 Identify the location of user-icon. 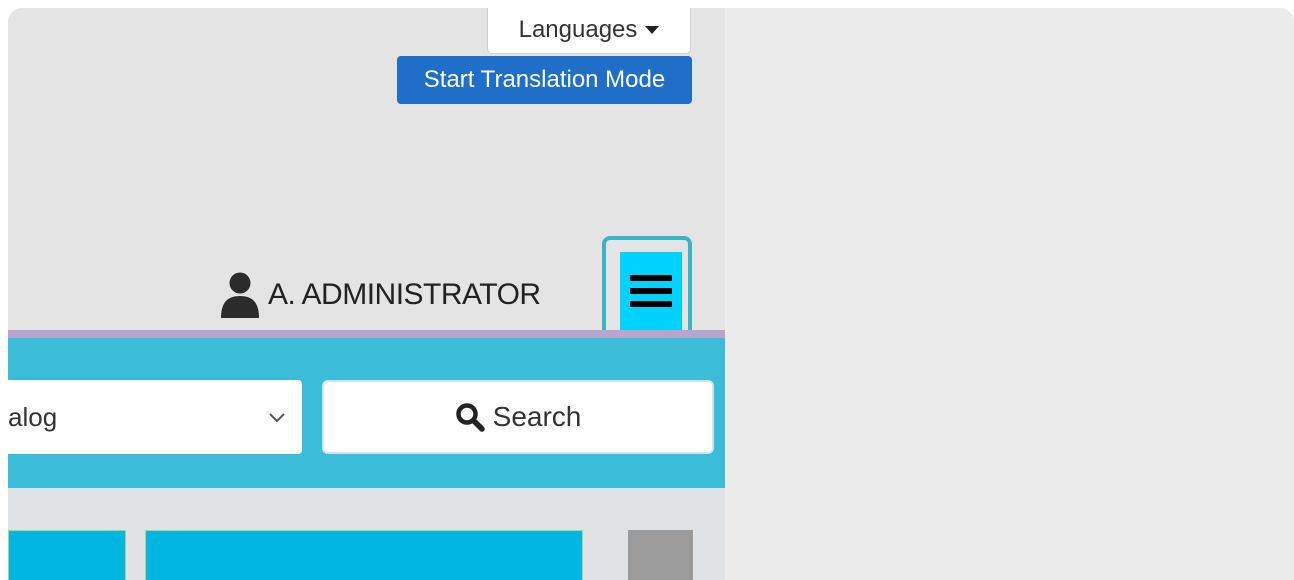
(240, 295).